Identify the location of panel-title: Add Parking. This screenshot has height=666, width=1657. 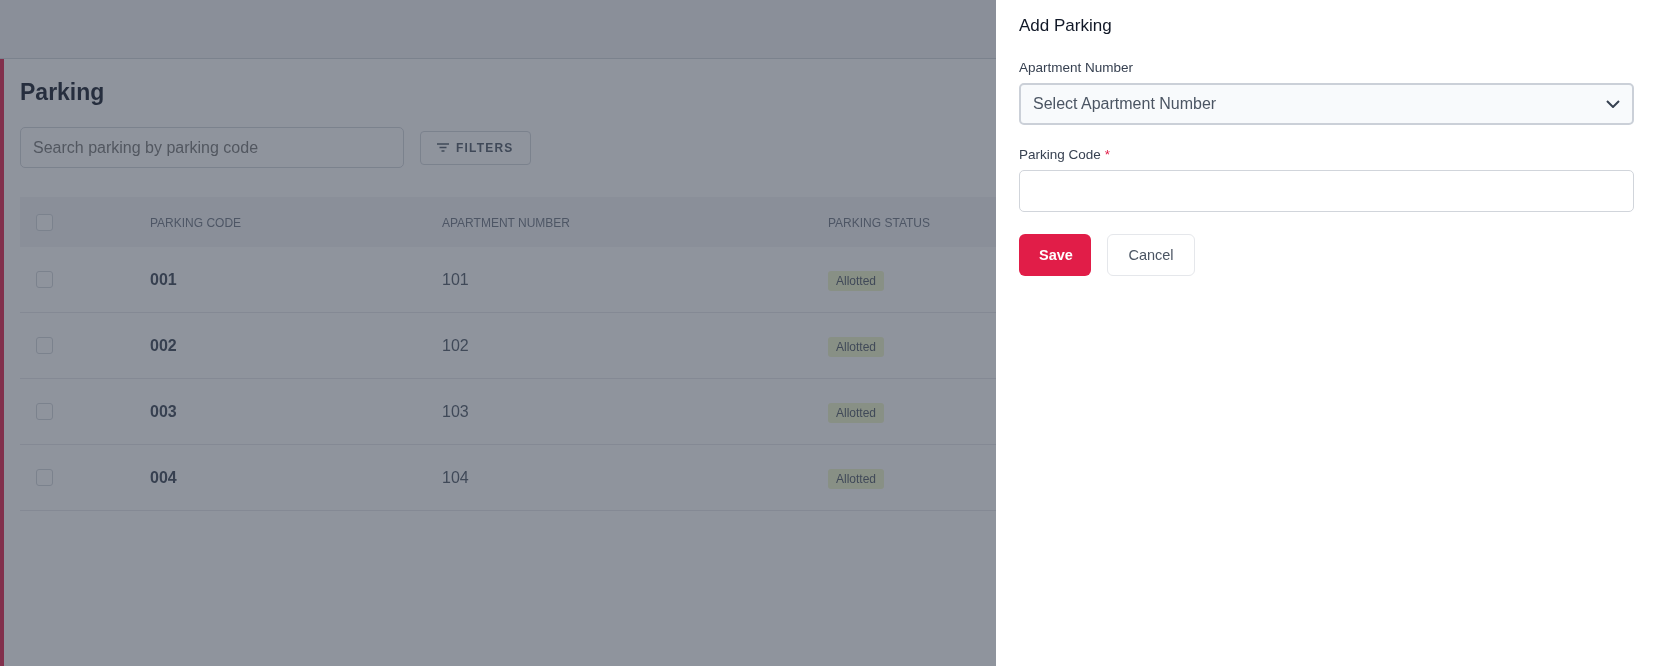
(1066, 26).